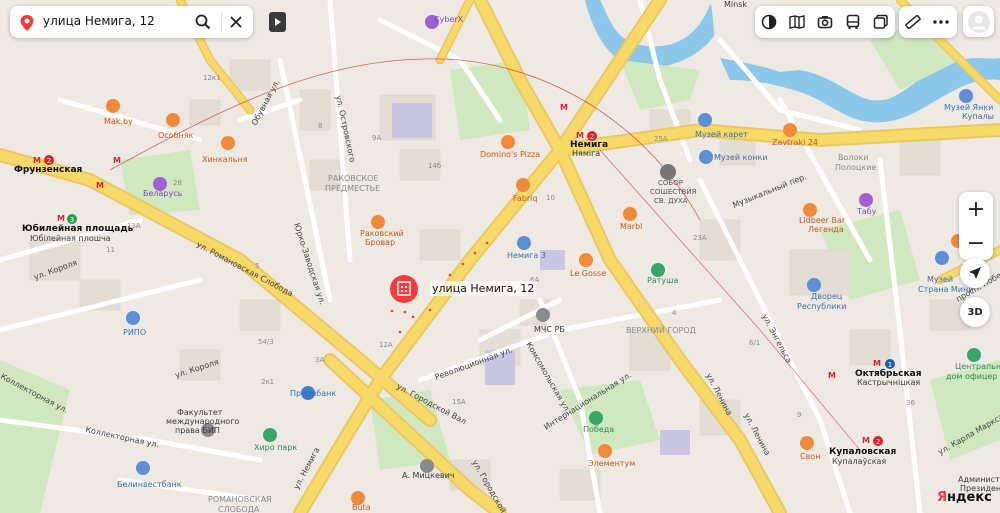 This screenshot has width=1000, height=513. I want to click on search-icon, so click(203, 22).